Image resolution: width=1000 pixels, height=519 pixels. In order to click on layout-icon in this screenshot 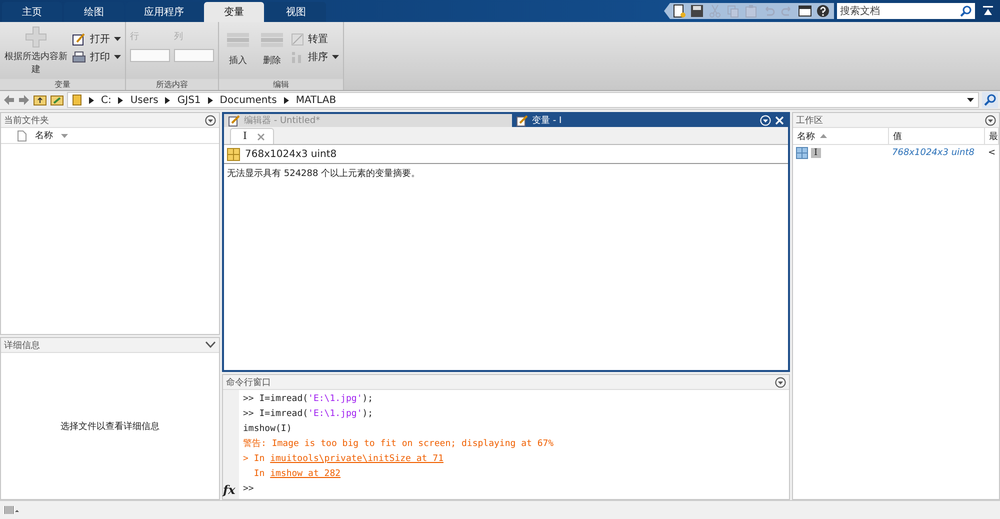, I will do `click(805, 11)`.